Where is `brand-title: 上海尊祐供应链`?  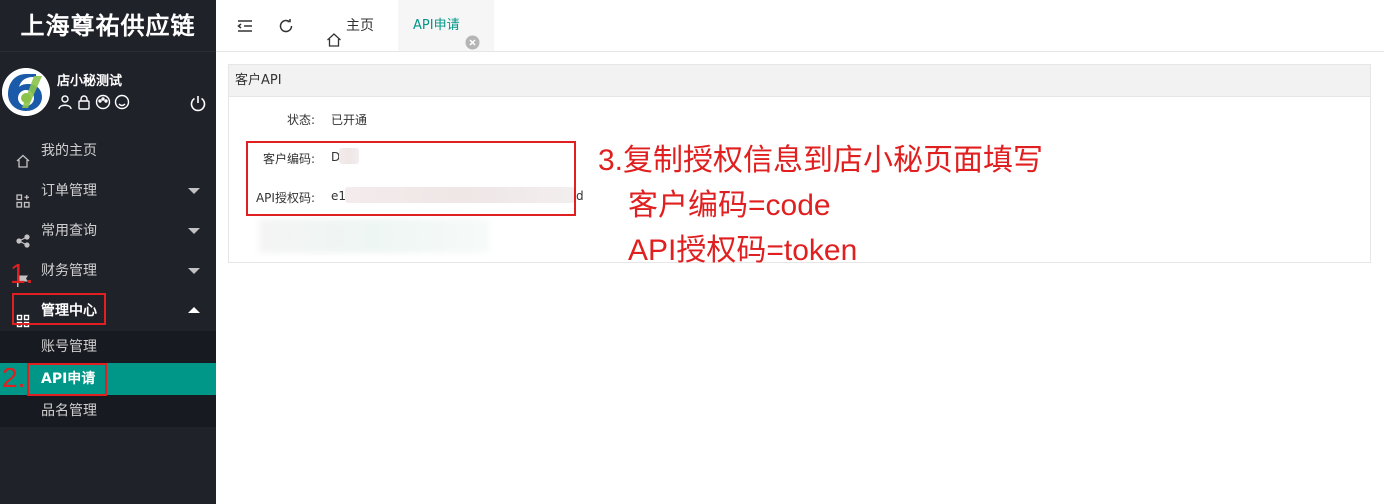 brand-title: 上海尊祐供应链 is located at coordinates (108, 26).